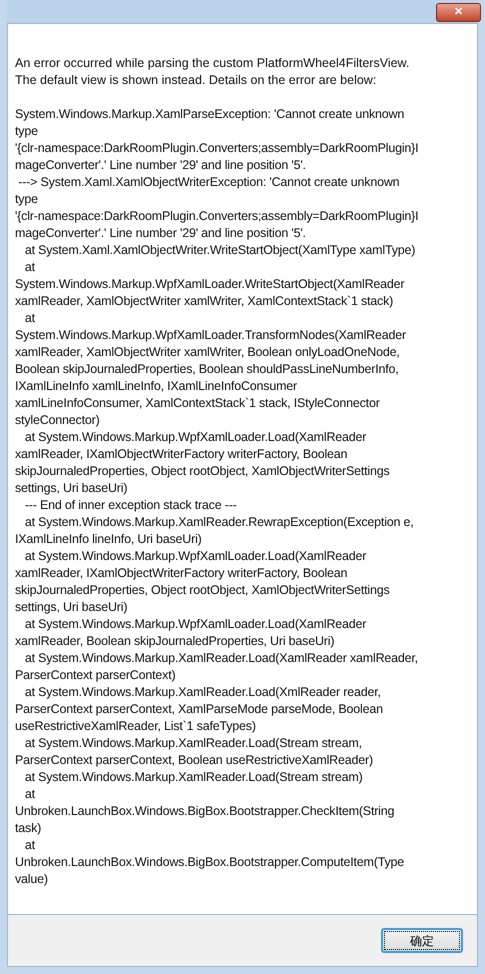 Image resolution: width=485 pixels, height=974 pixels. Describe the element at coordinates (422, 940) in the screenshot. I see `ok-button: 确定` at that location.